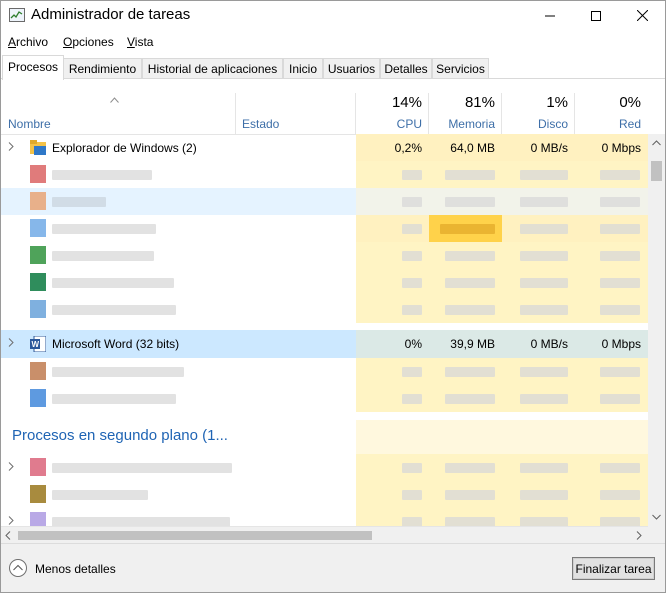 The image size is (666, 593). What do you see at coordinates (131, 42) in the screenshot?
I see `menu-vista-accel: V` at bounding box center [131, 42].